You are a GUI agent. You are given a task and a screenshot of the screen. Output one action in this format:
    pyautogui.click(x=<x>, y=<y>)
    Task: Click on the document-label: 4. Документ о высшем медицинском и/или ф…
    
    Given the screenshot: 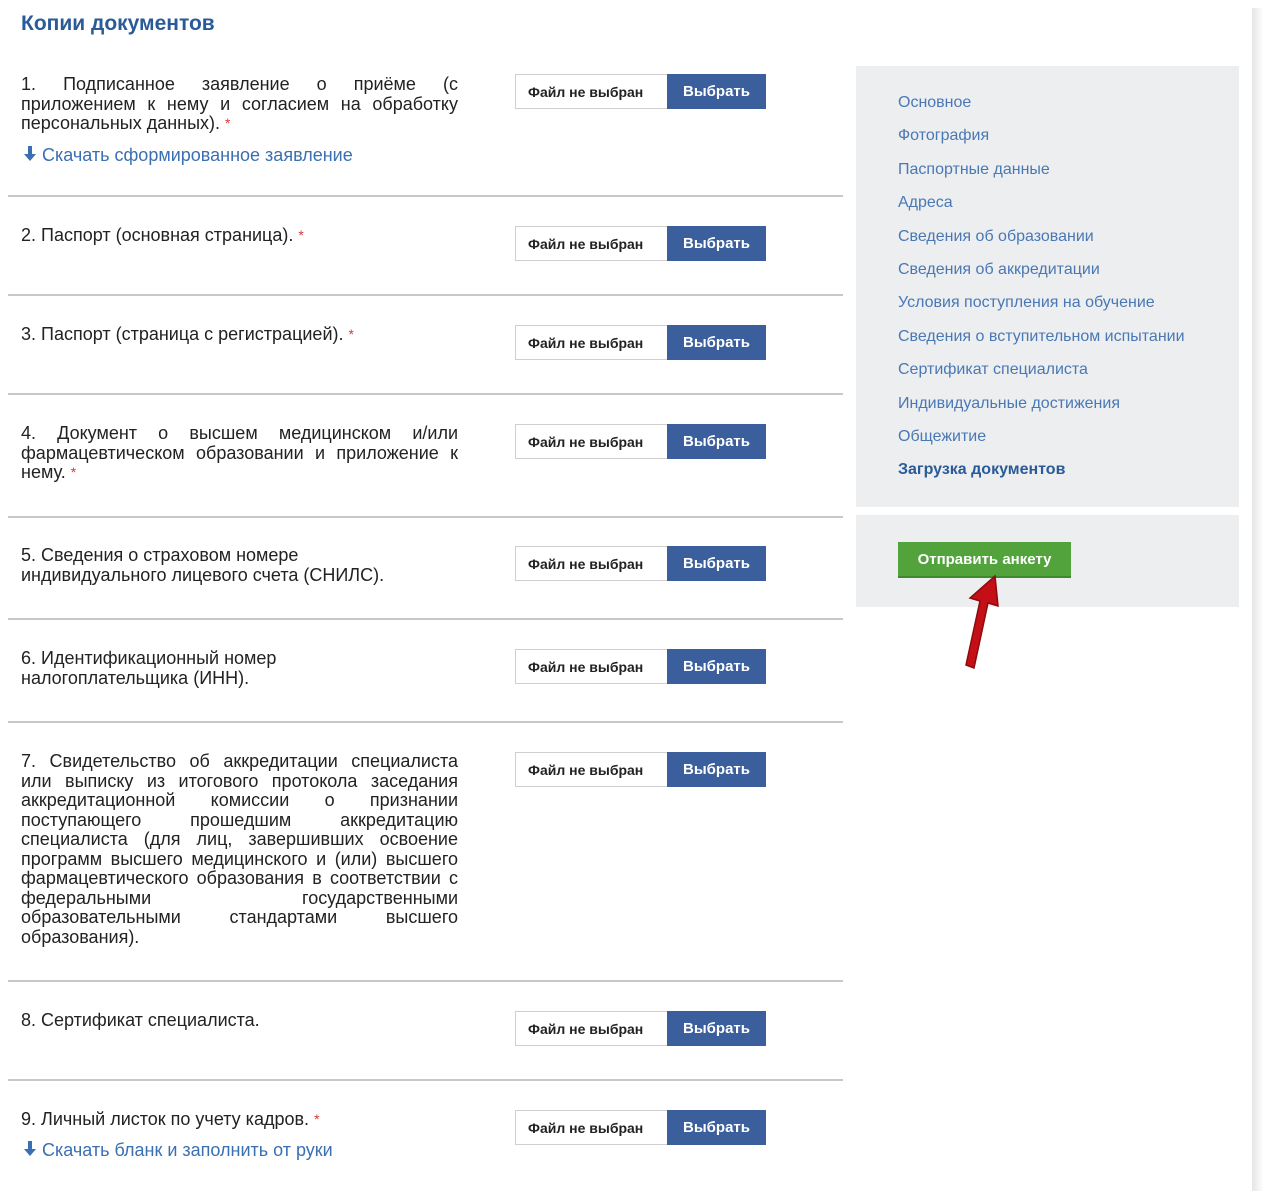 What is the action you would take?
    pyautogui.click(x=239, y=453)
    